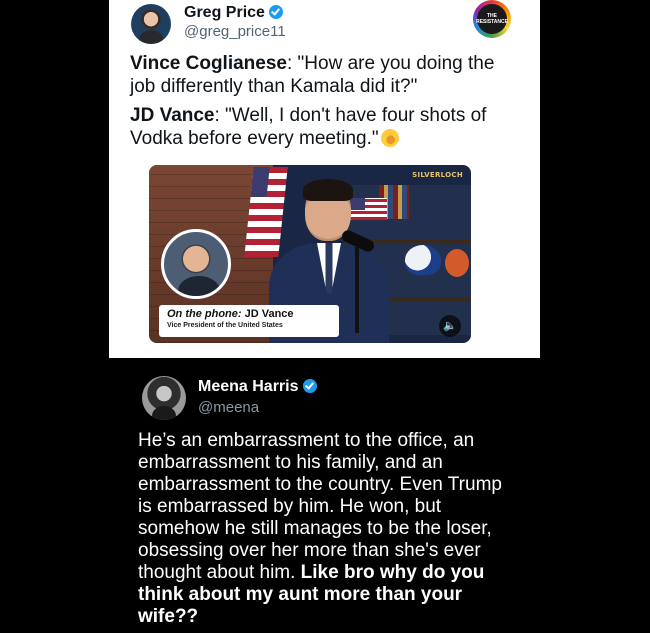  I want to click on author-name: Meena Harris, so click(257, 387).